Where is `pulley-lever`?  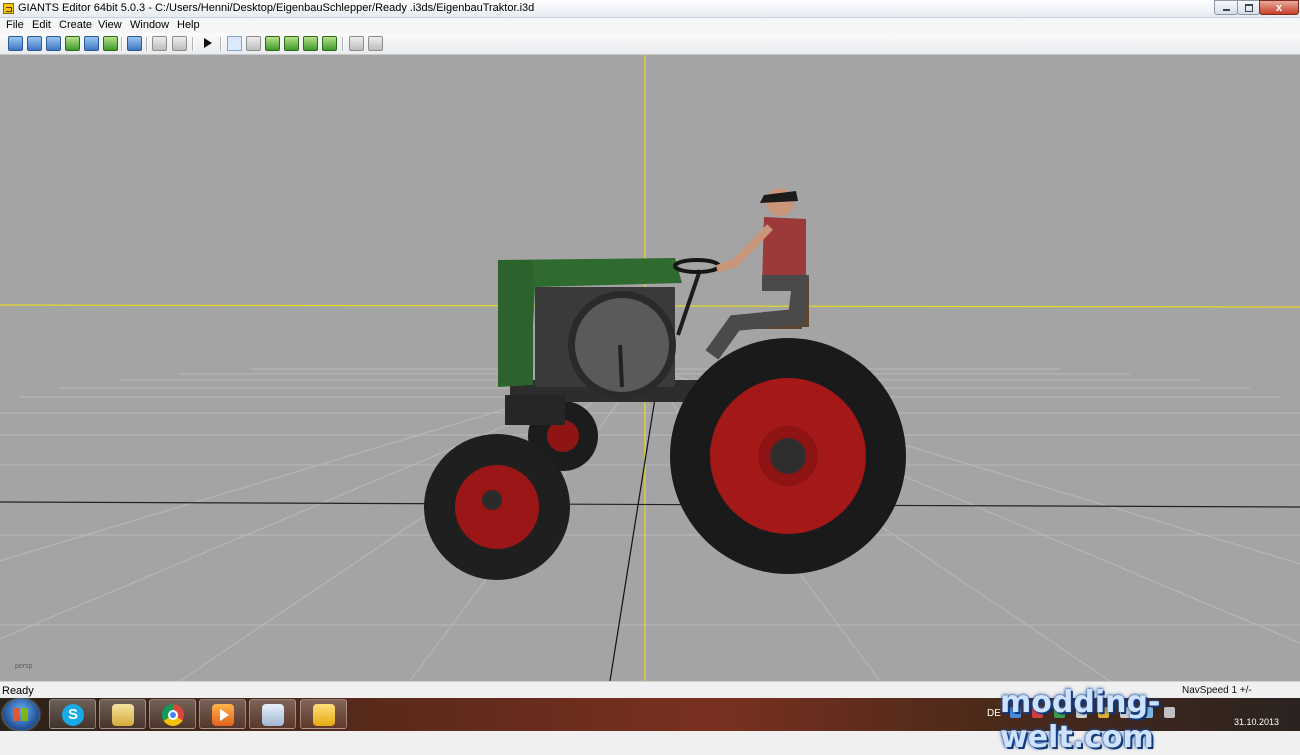
pulley-lever is located at coordinates (621, 366).